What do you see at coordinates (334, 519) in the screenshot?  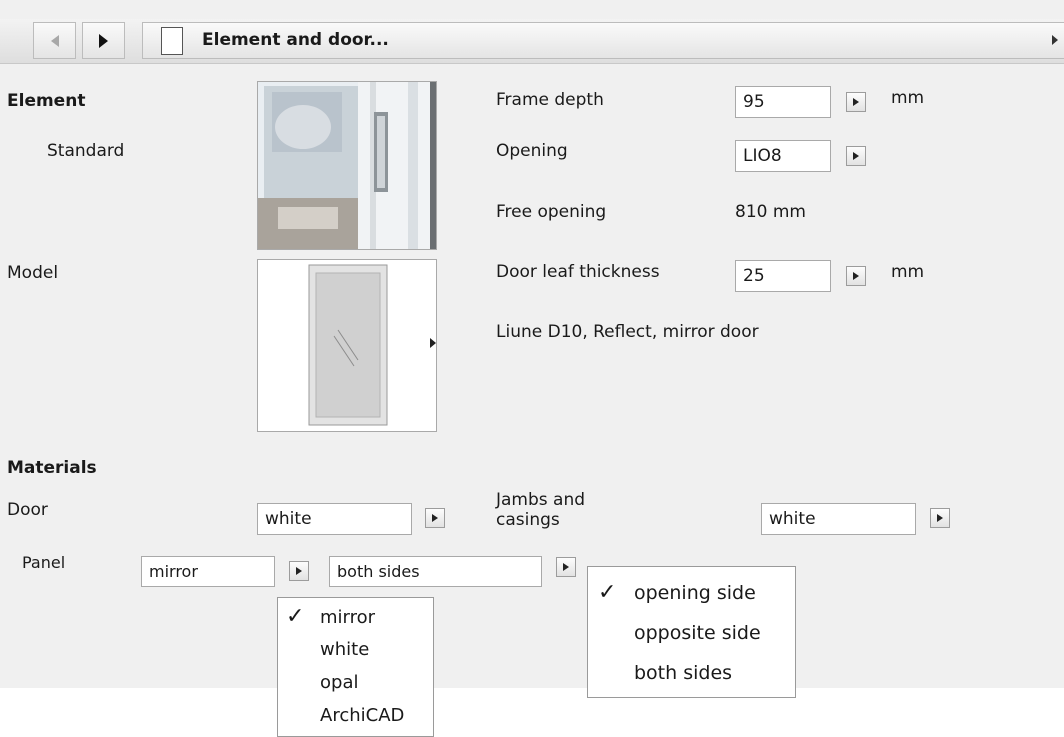 I see `door-material-input: white` at bounding box center [334, 519].